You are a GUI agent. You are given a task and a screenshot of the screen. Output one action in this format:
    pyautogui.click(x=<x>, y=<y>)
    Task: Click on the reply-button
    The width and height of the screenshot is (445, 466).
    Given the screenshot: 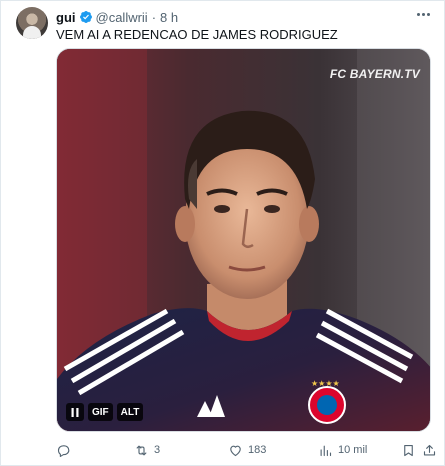 What is the action you would take?
    pyautogui.click(x=66, y=450)
    